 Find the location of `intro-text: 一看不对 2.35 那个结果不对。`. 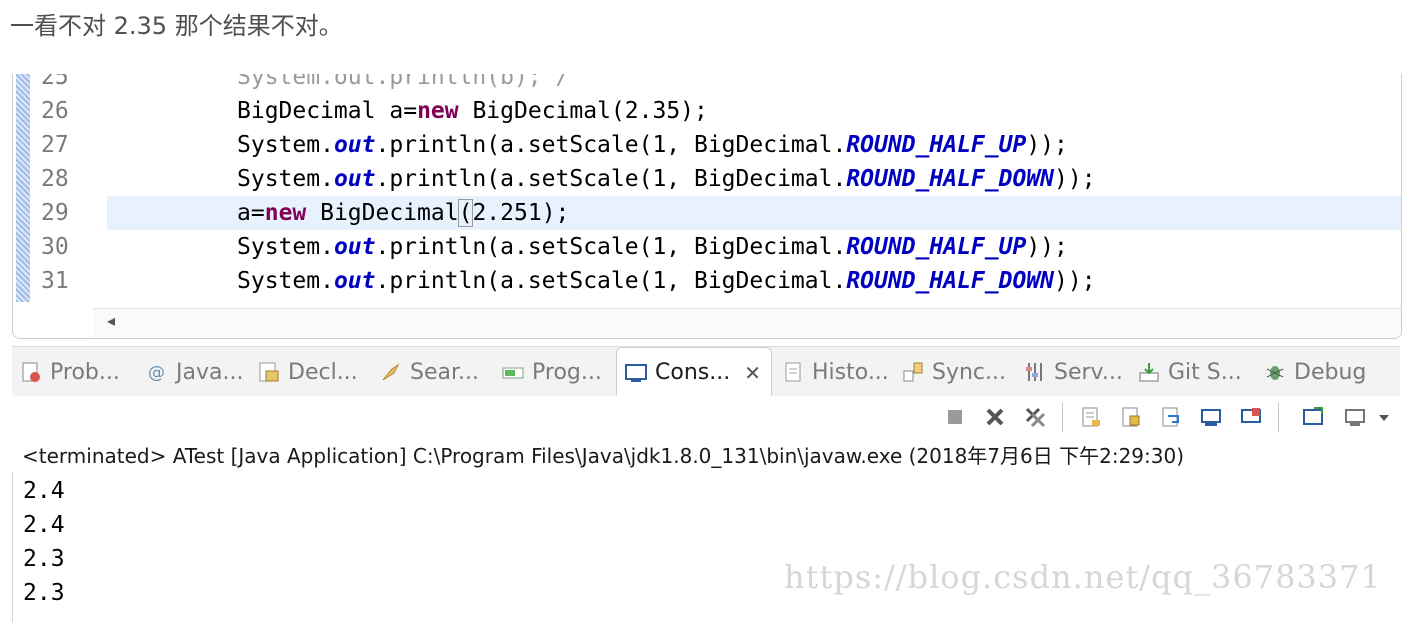

intro-text: 一看不对 2.35 那个结果不对。 is located at coordinates (176, 26).